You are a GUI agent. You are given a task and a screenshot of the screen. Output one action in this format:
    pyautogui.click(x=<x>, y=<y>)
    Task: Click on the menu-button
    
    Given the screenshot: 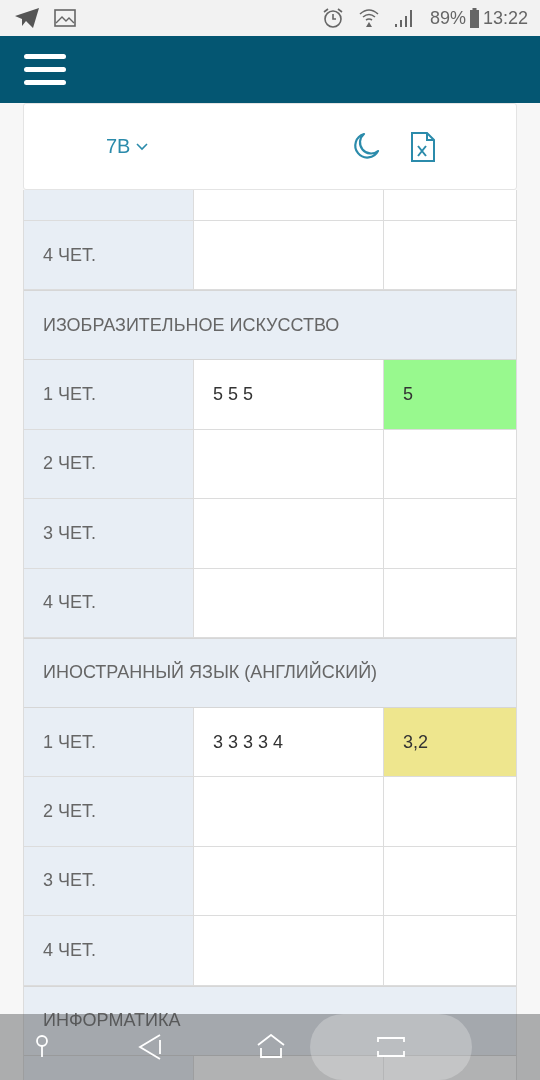 What is the action you would take?
    pyautogui.click(x=45, y=69)
    